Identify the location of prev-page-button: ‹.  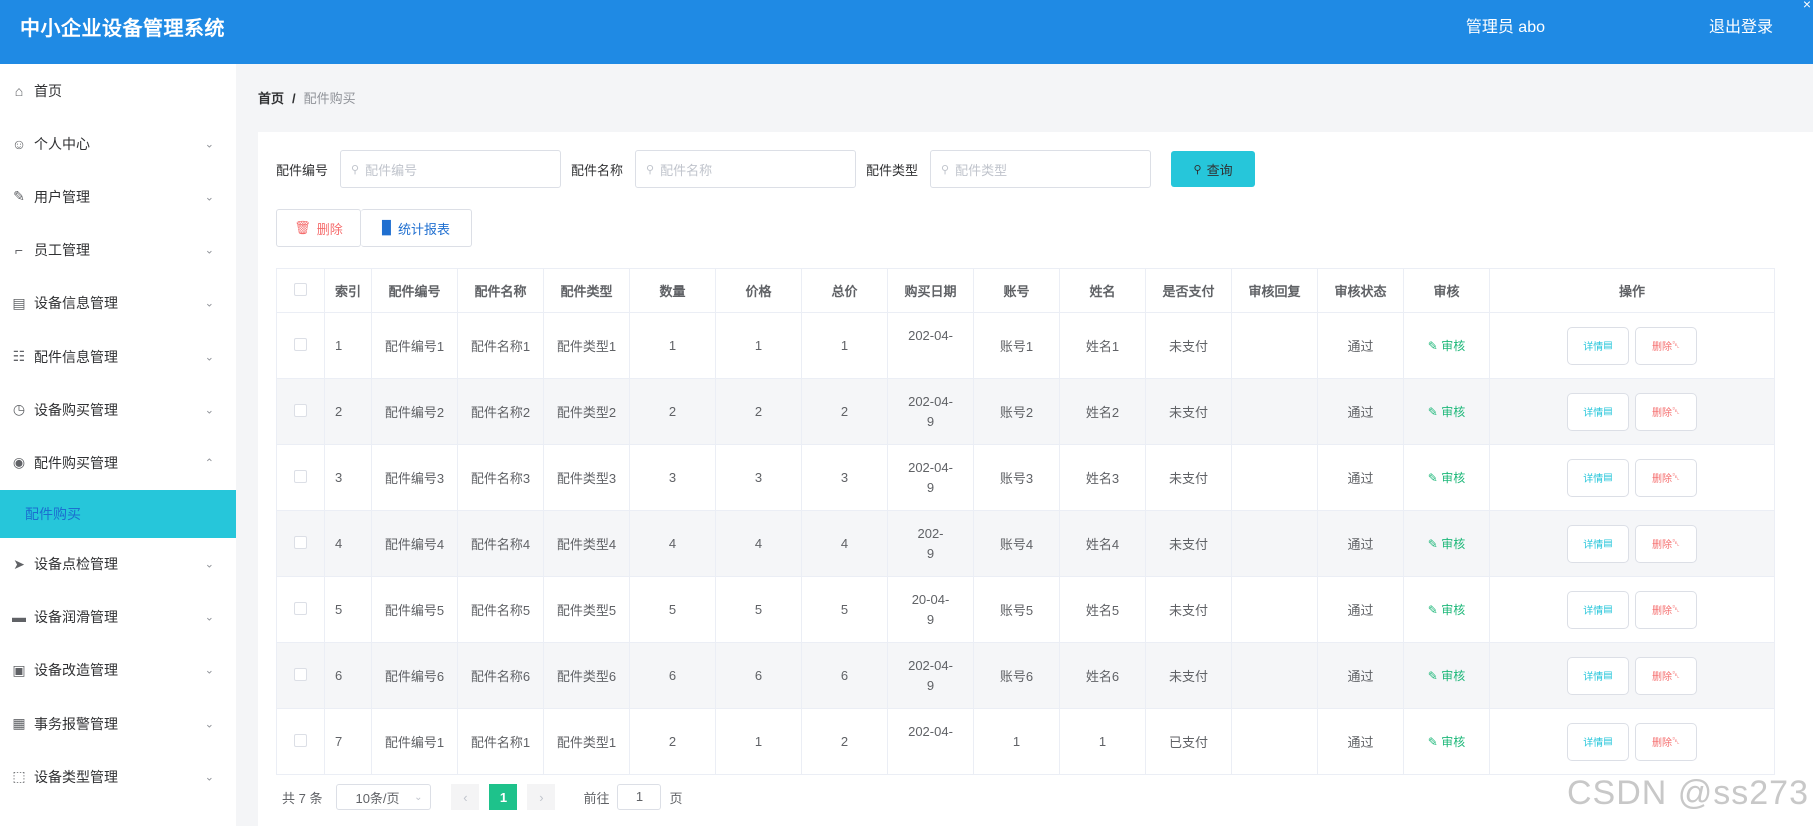
(465, 797).